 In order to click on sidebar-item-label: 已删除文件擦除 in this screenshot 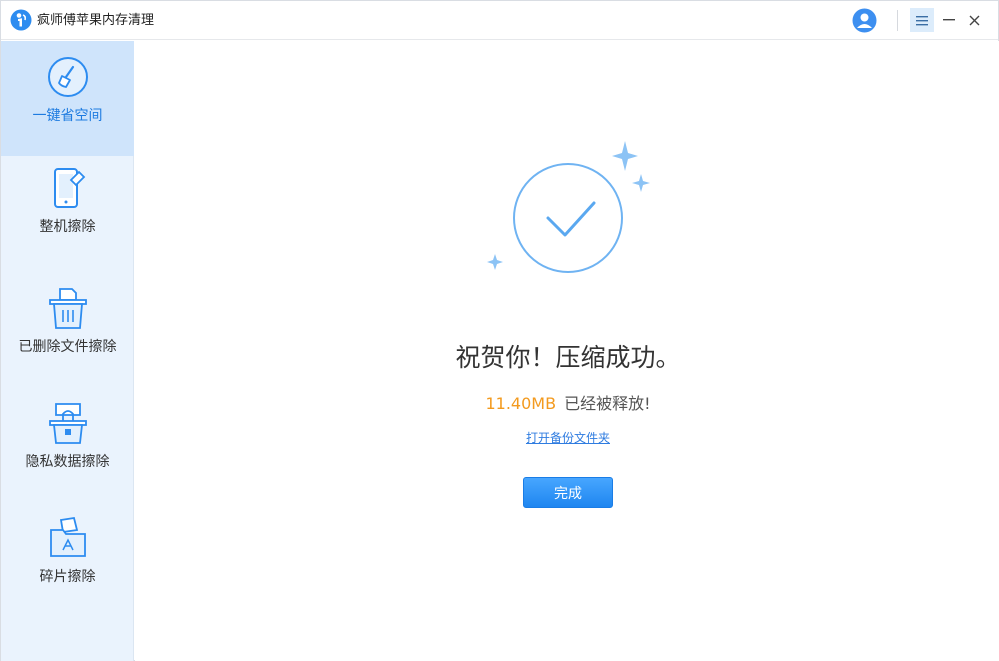, I will do `click(67, 347)`.